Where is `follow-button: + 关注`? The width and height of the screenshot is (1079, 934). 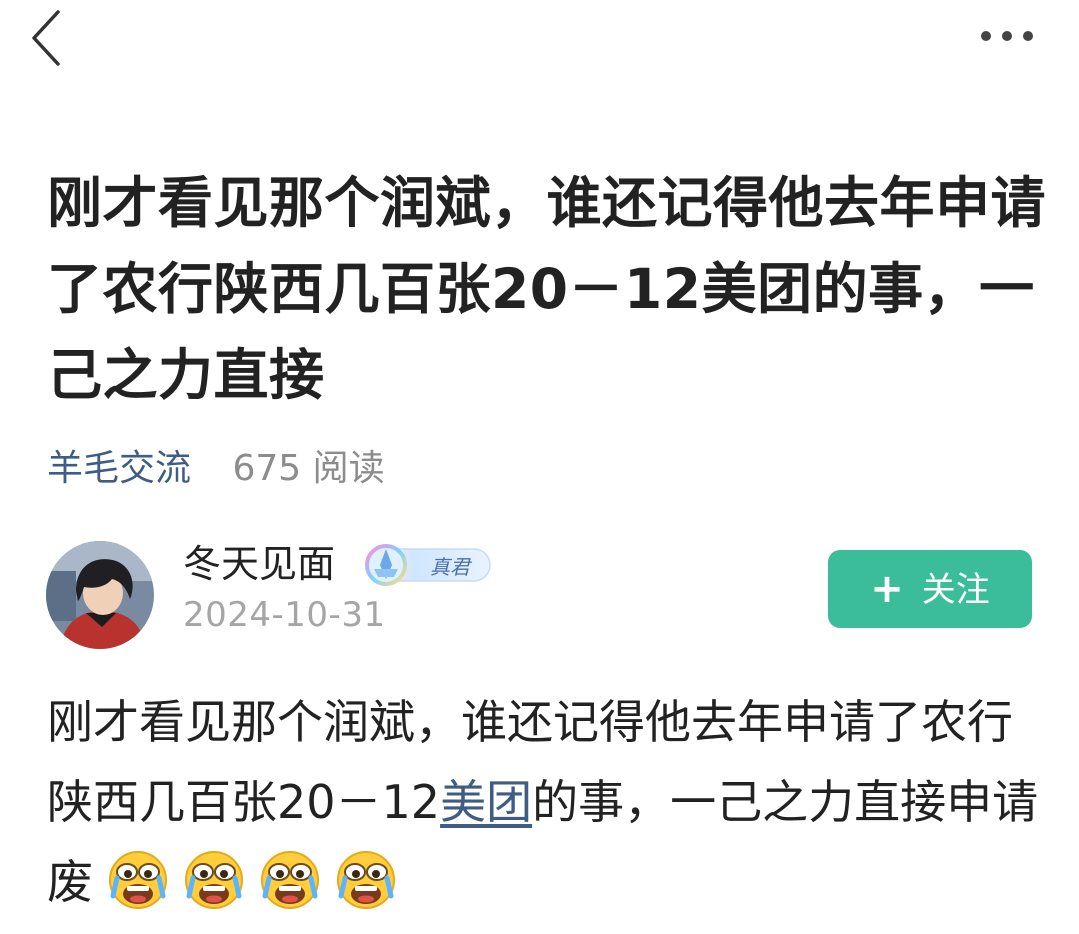 follow-button: + 关注 is located at coordinates (930, 589).